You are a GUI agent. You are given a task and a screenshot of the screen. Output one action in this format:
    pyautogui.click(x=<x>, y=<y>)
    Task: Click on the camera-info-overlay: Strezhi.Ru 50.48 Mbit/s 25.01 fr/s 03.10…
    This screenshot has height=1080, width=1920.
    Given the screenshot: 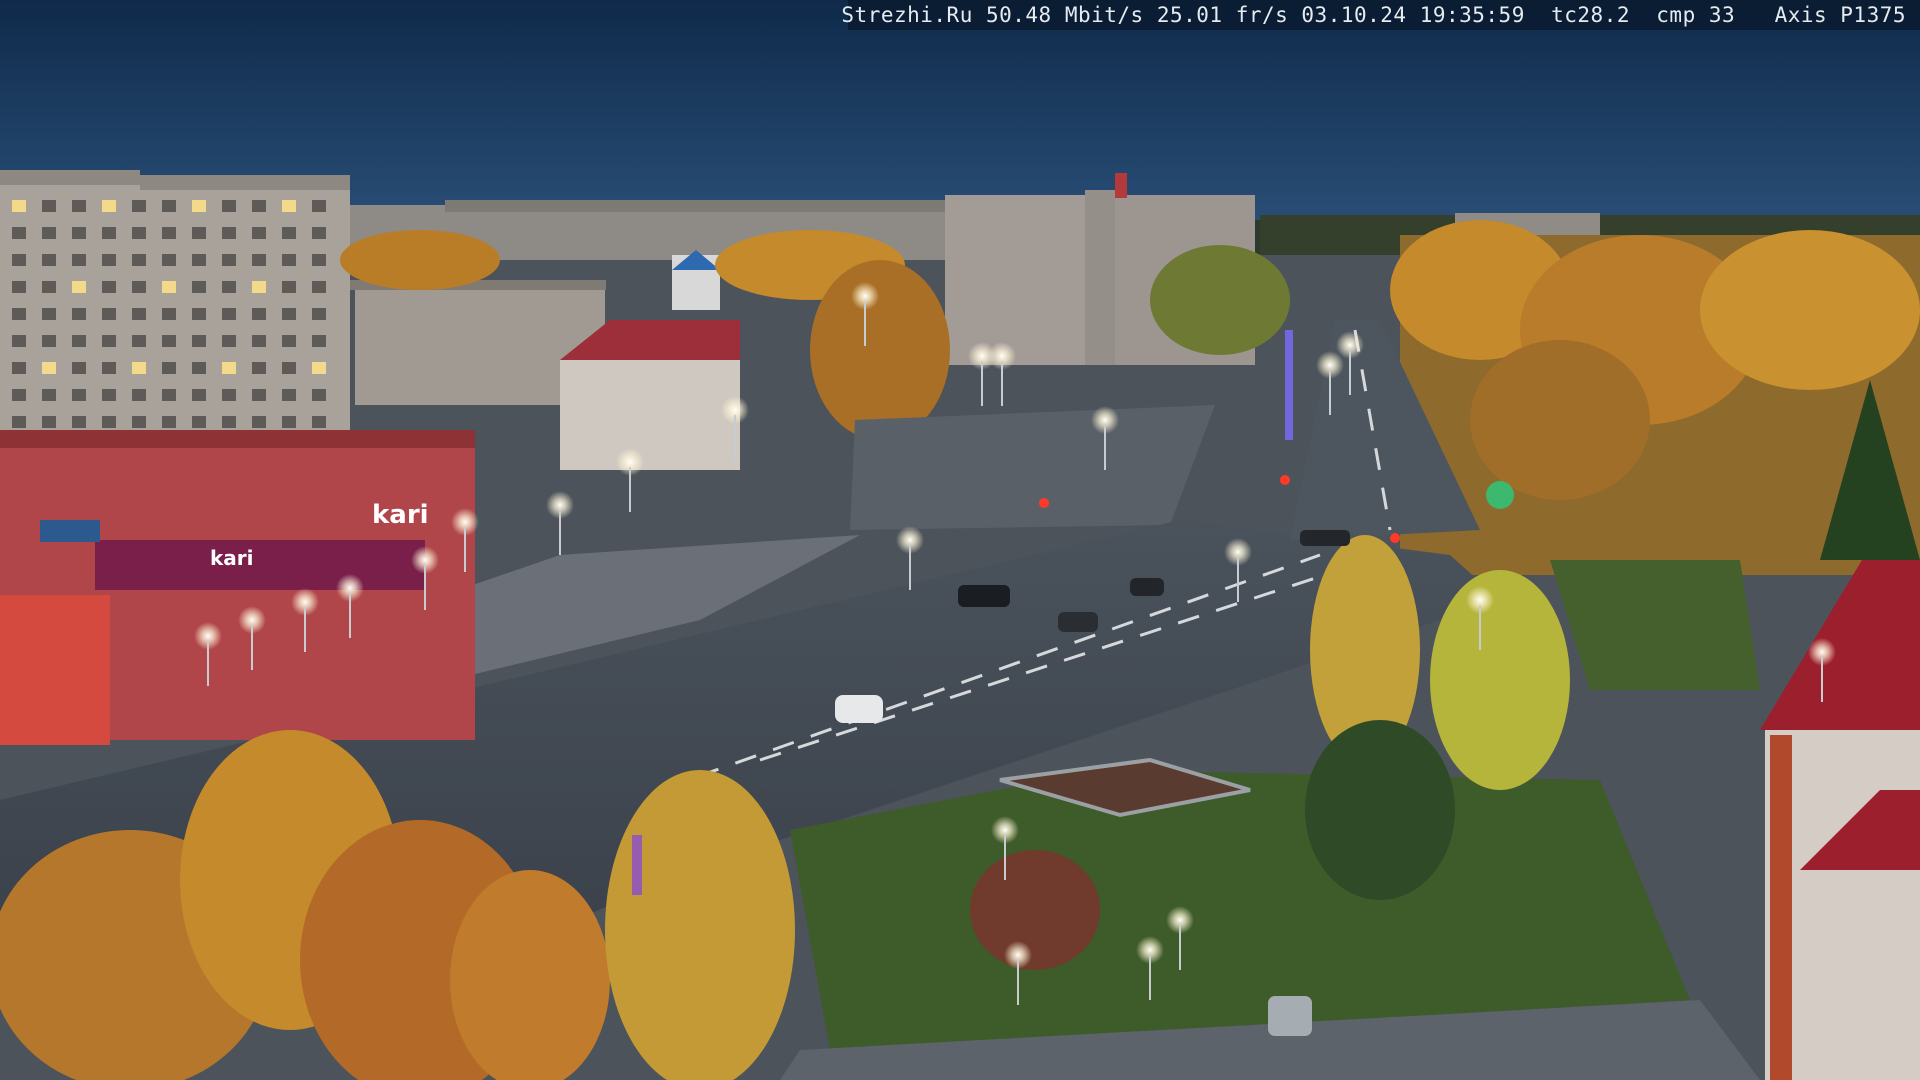 What is the action you would take?
    pyautogui.click(x=1380, y=15)
    